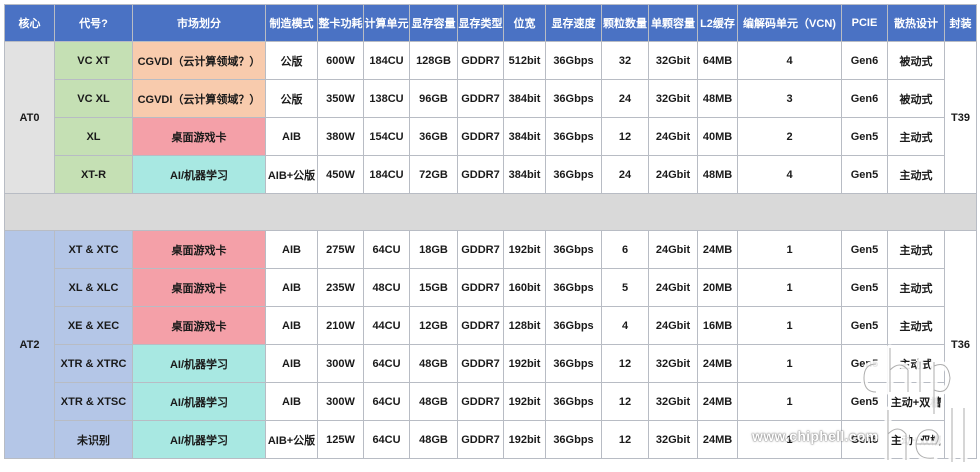 Image resolution: width=980 pixels, height=472 pixels. What do you see at coordinates (524, 325) in the screenshot?
I see `bus-cell: 128bit` at bounding box center [524, 325].